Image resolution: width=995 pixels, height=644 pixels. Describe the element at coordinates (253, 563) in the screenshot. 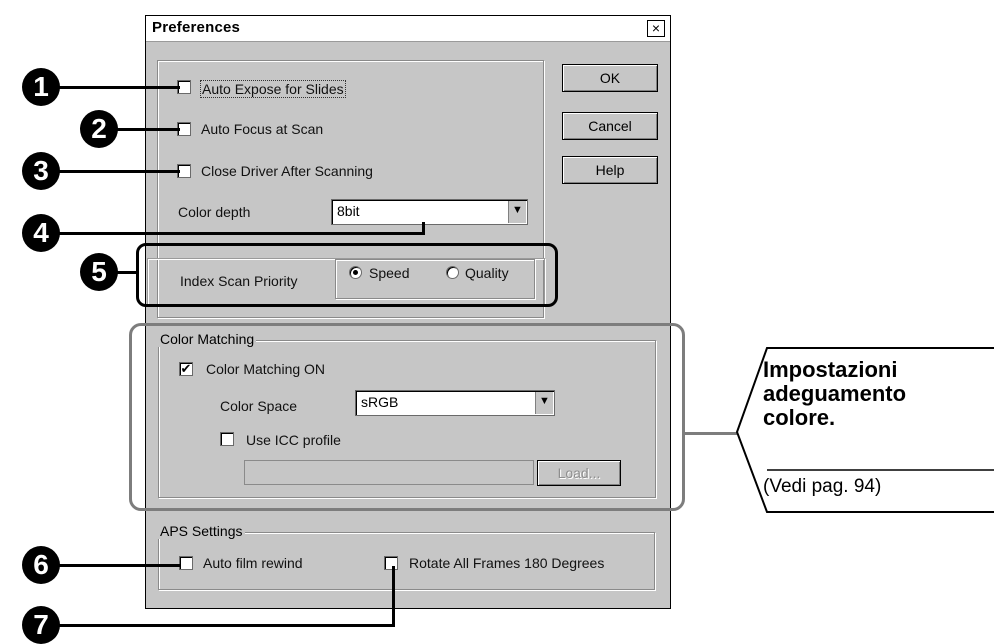

I see `auto-film-rewind-label: Auto film rewind` at that location.